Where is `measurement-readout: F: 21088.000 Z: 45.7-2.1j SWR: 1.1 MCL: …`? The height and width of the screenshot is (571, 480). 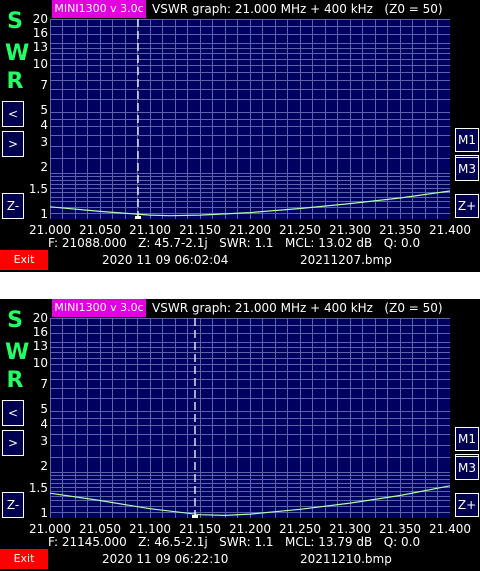 measurement-readout: F: 21088.000 Z: 45.7-2.1j SWR: 1.1 MCL: … is located at coordinates (234, 243).